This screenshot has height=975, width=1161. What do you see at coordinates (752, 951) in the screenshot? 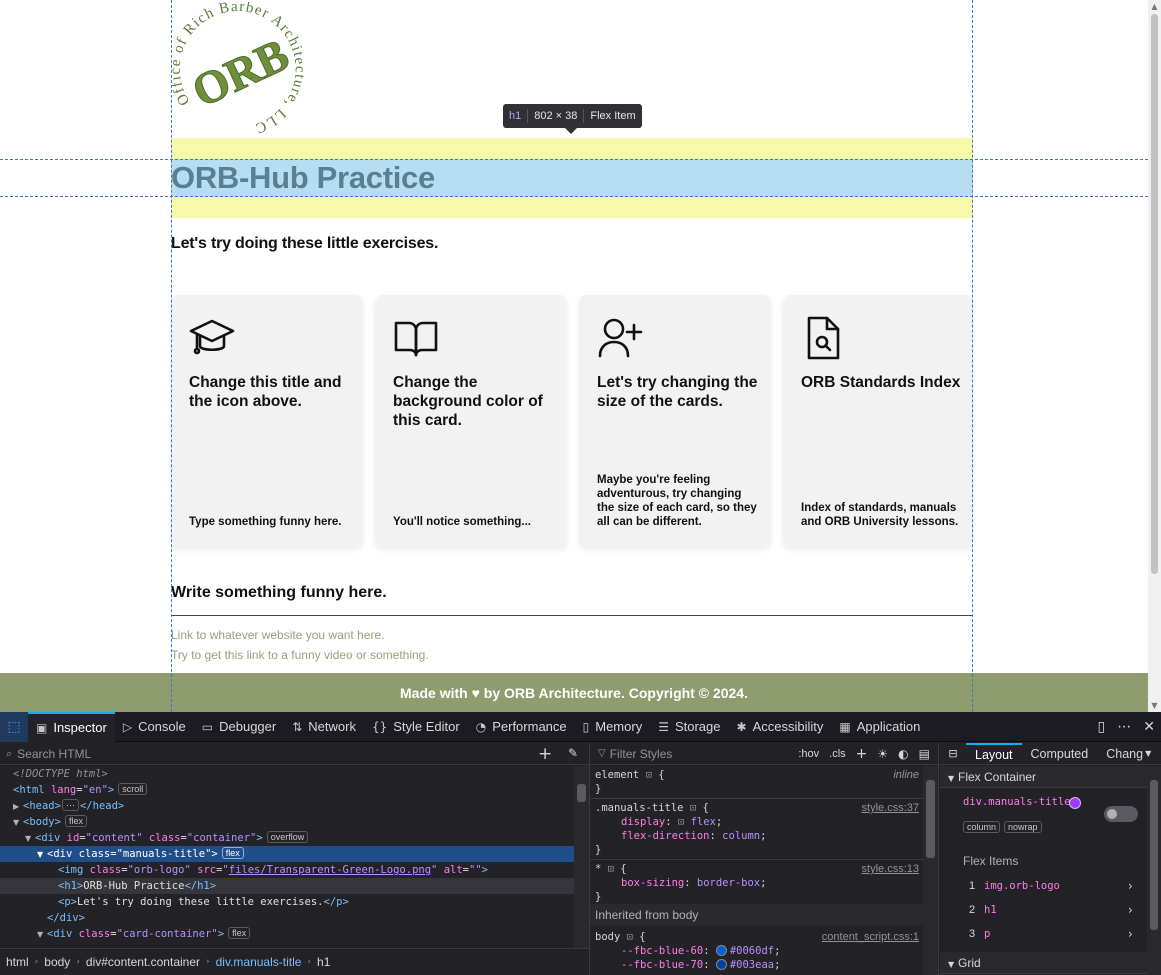
I see `property-value: #0060df` at bounding box center [752, 951].